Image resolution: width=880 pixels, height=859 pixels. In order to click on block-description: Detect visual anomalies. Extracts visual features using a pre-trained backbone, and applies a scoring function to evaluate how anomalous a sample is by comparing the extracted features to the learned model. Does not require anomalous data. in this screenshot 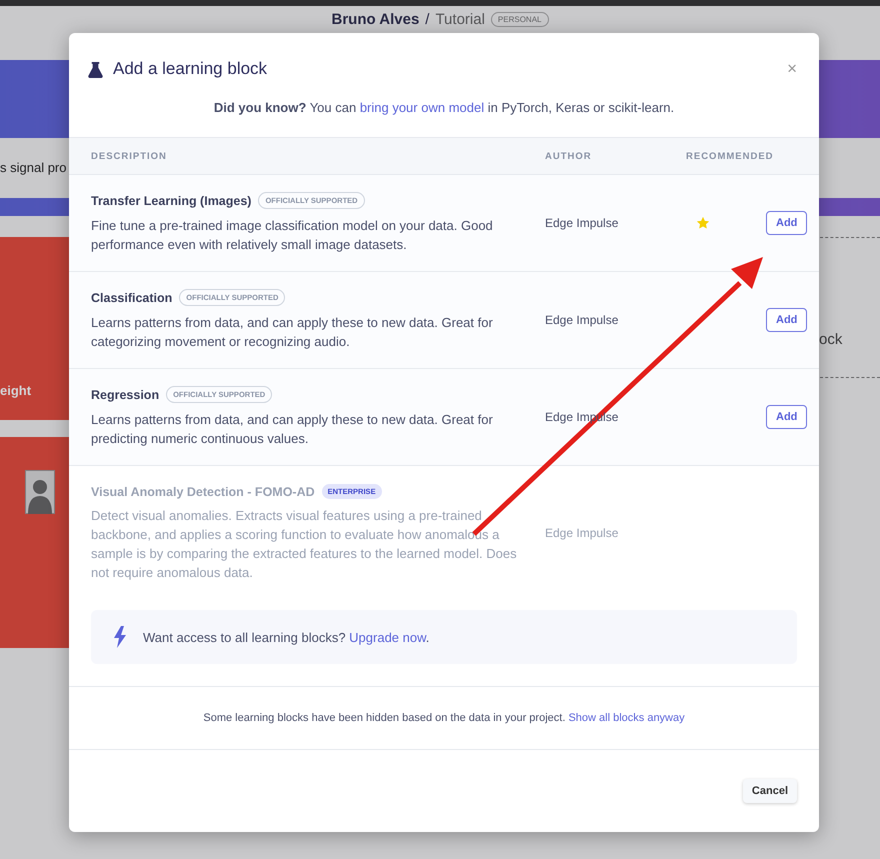, I will do `click(304, 544)`.